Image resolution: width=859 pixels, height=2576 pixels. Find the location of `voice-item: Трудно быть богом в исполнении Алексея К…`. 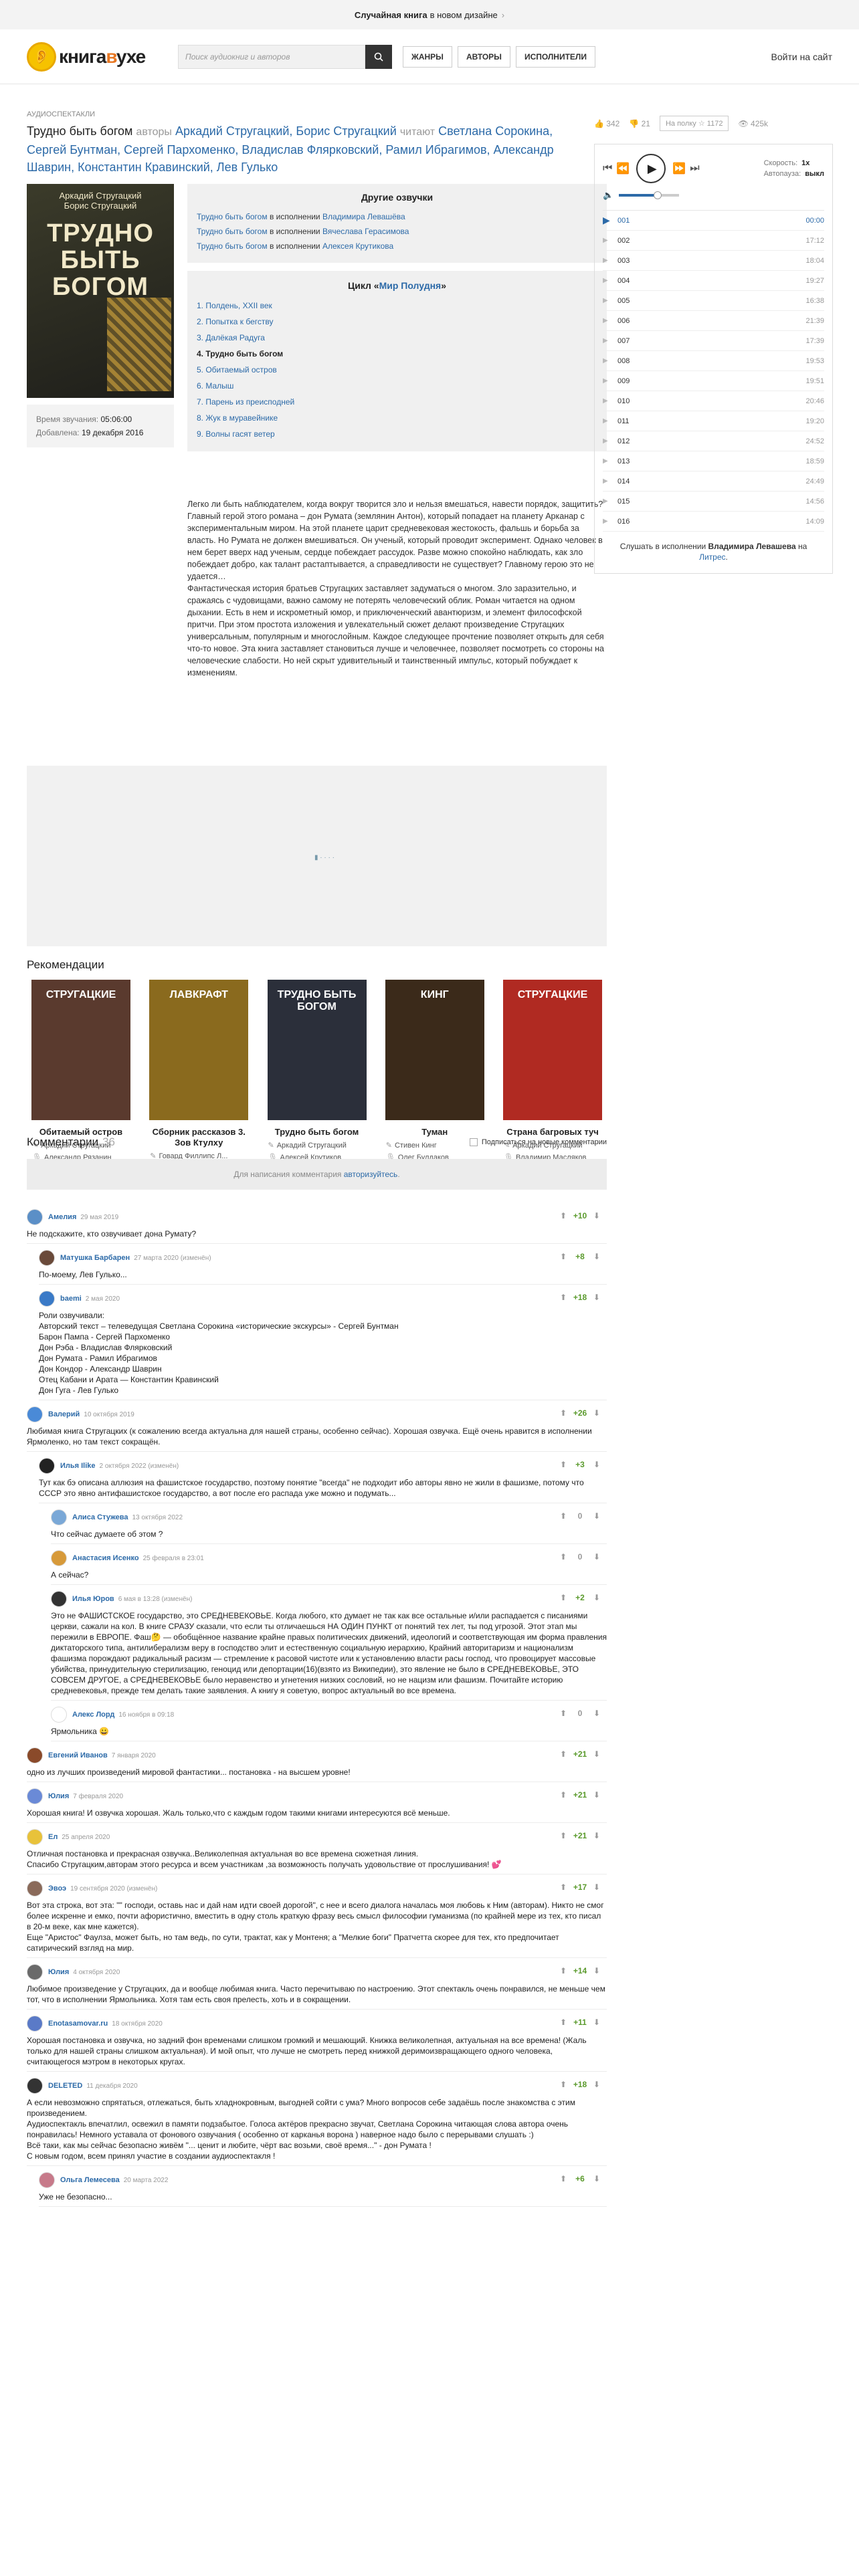

voice-item: Трудно быть богом в исполнении Алексея К… is located at coordinates (397, 246).